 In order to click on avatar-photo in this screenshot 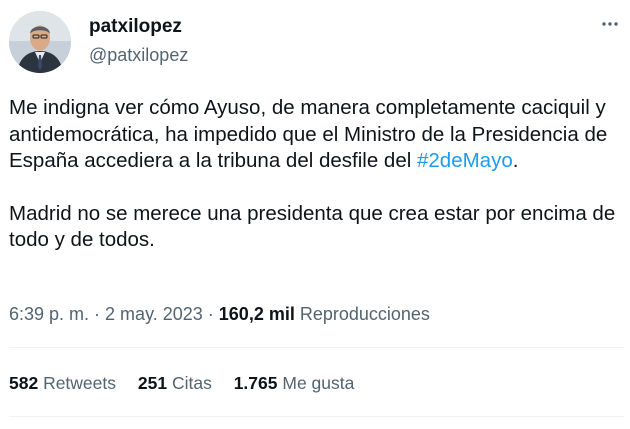, I will do `click(40, 42)`.